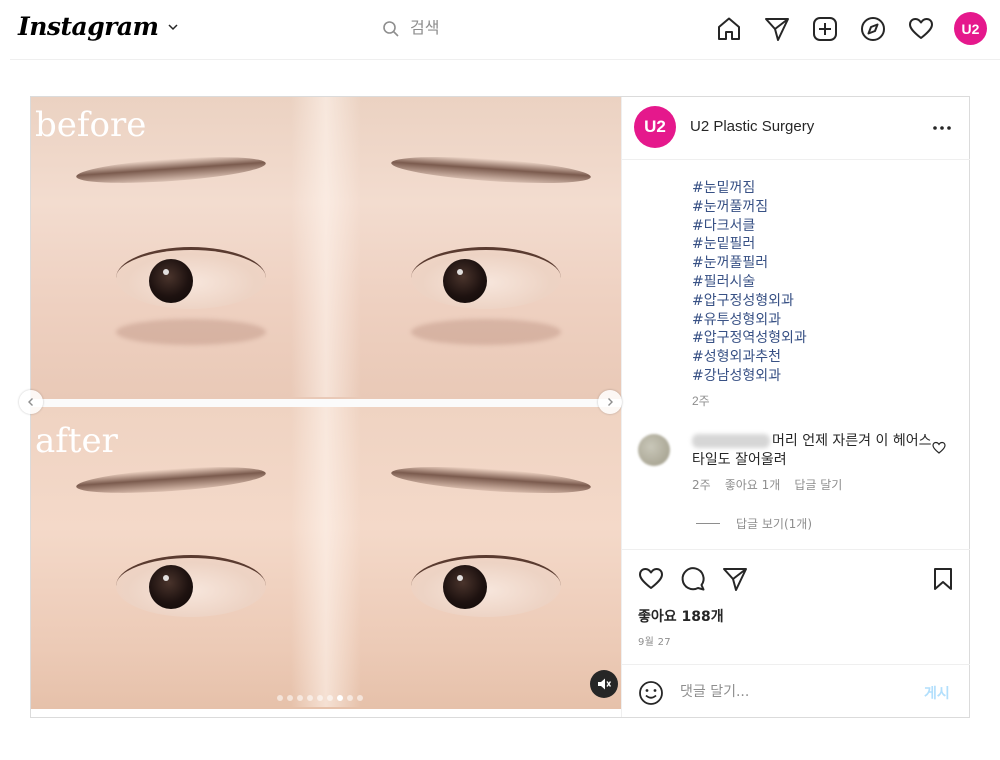  I want to click on carousel-next-button, so click(610, 402).